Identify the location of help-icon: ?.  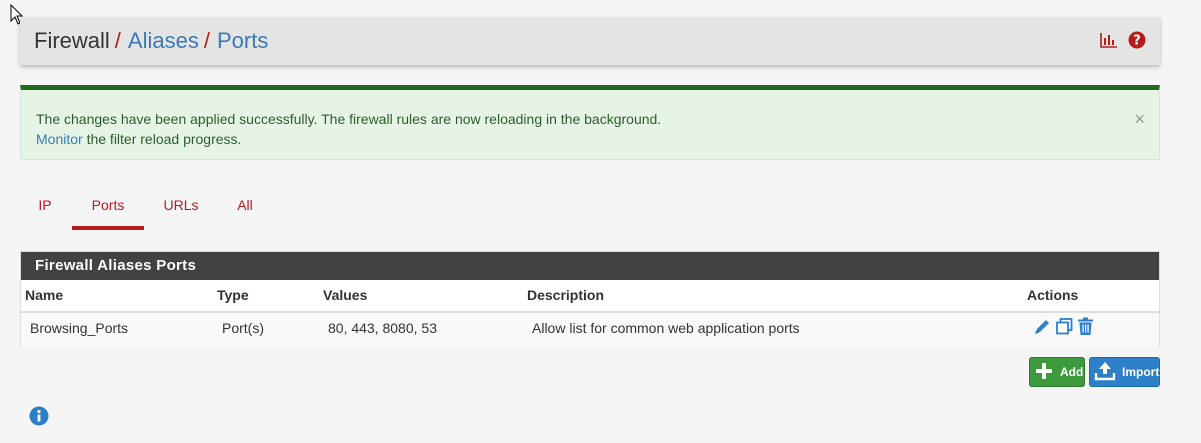
(1137, 40).